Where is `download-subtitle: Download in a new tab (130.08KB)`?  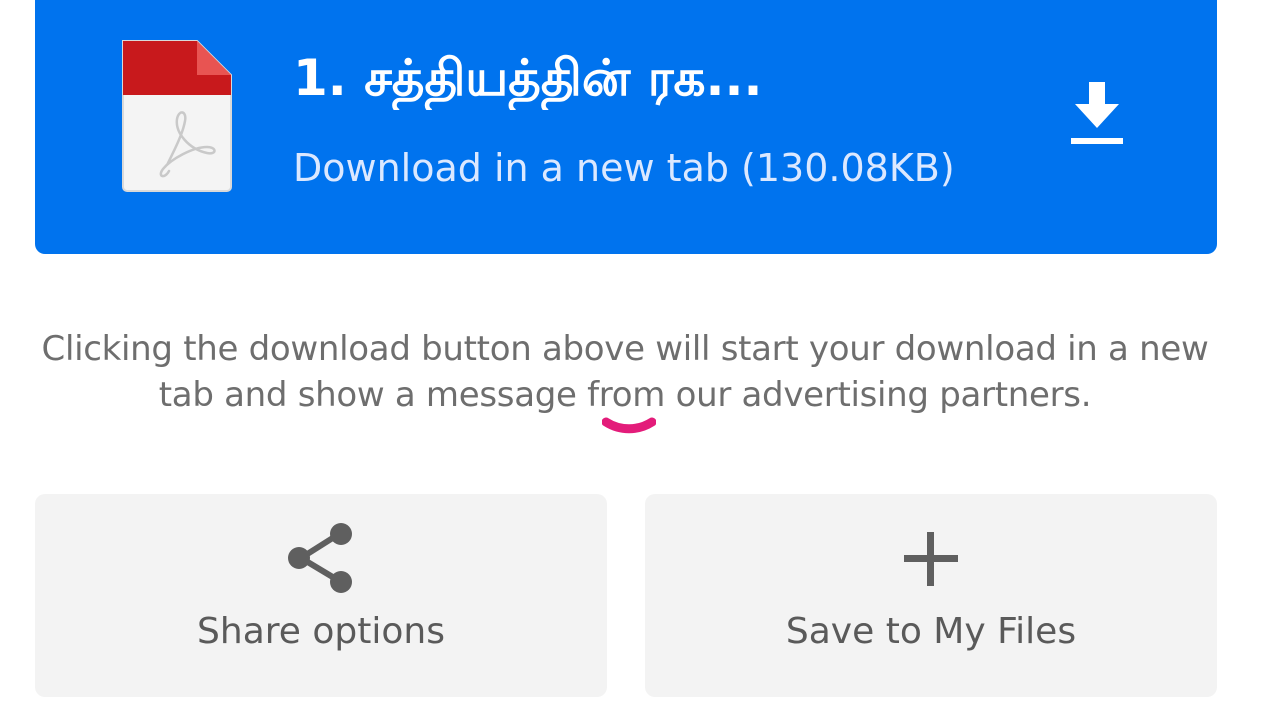
download-subtitle: Download in a new tab (130.08KB) is located at coordinates (624, 168).